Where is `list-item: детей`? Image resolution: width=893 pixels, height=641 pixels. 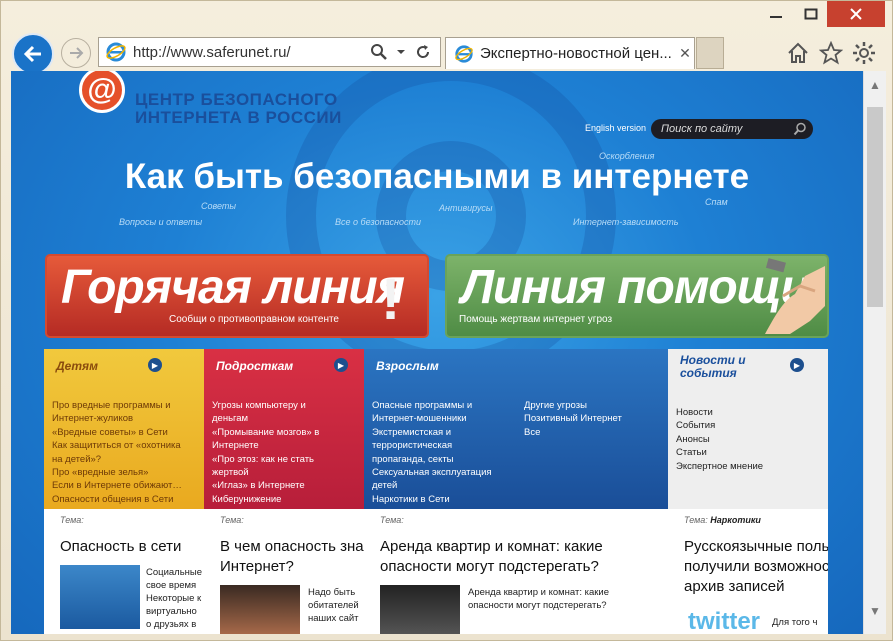 list-item: детей is located at coordinates (432, 485).